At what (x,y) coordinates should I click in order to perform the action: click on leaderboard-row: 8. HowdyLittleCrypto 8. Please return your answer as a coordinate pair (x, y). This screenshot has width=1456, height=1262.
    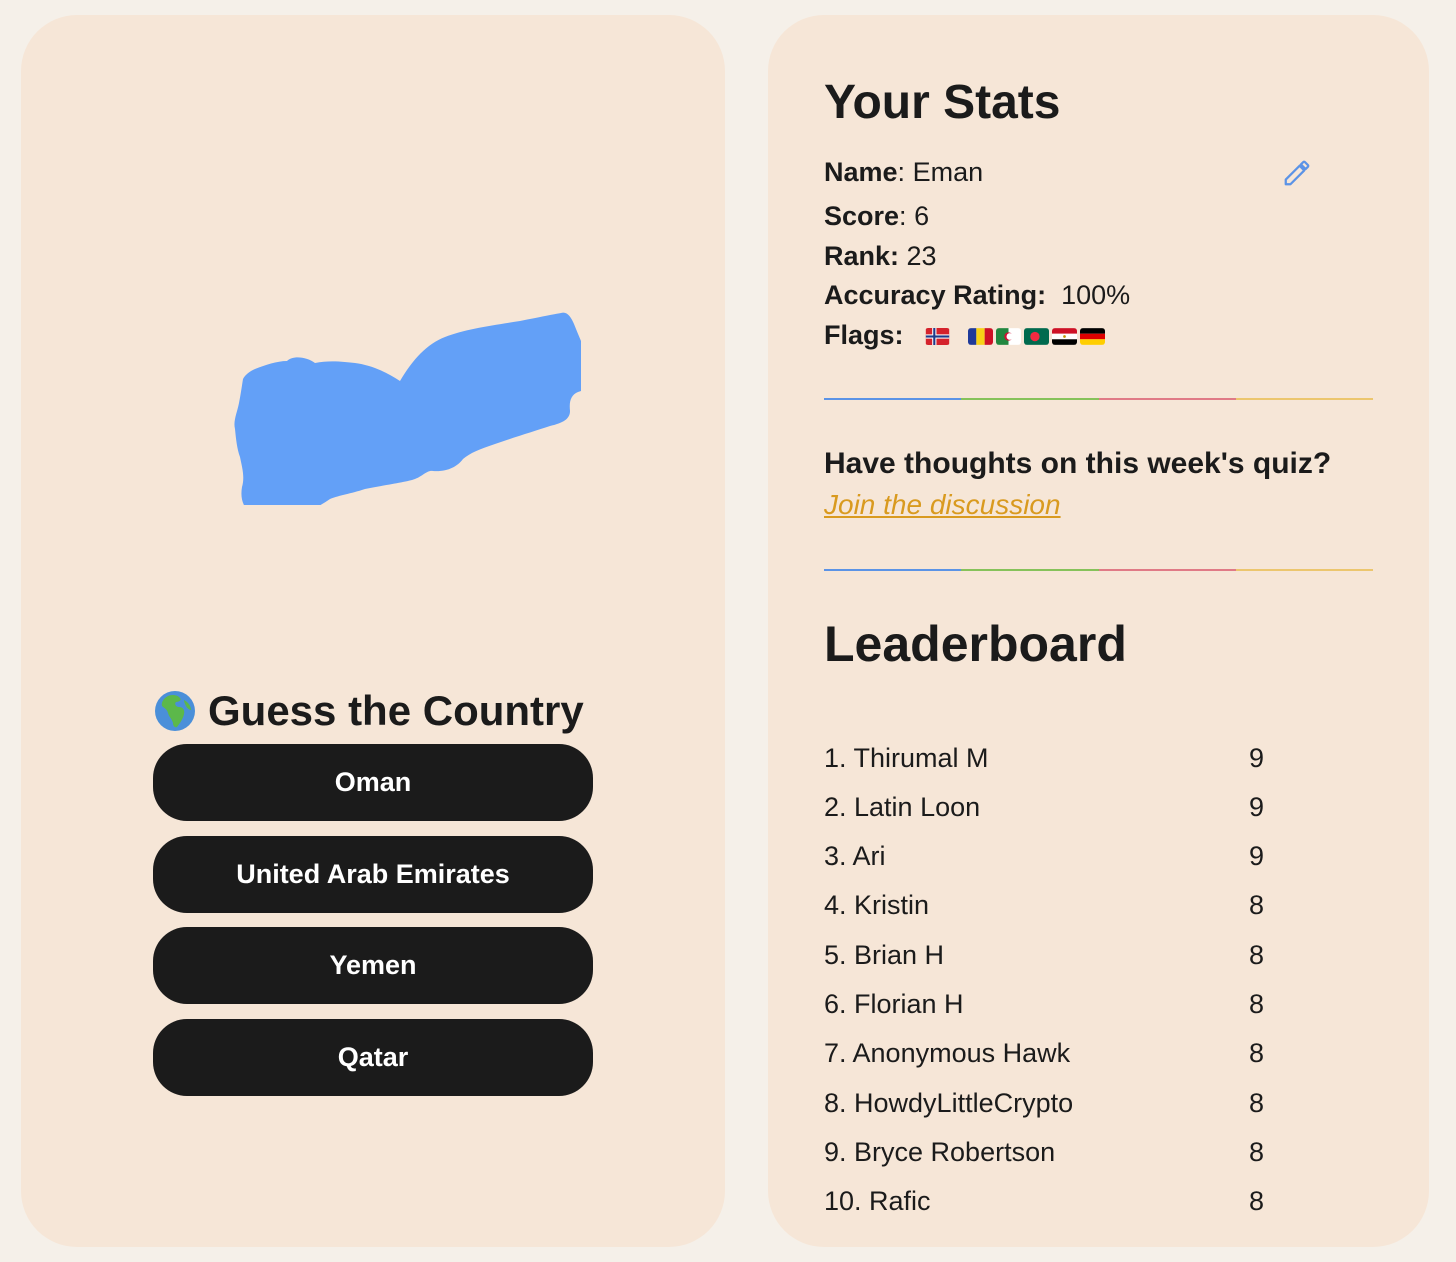
    Looking at the image, I should click on (1044, 1103).